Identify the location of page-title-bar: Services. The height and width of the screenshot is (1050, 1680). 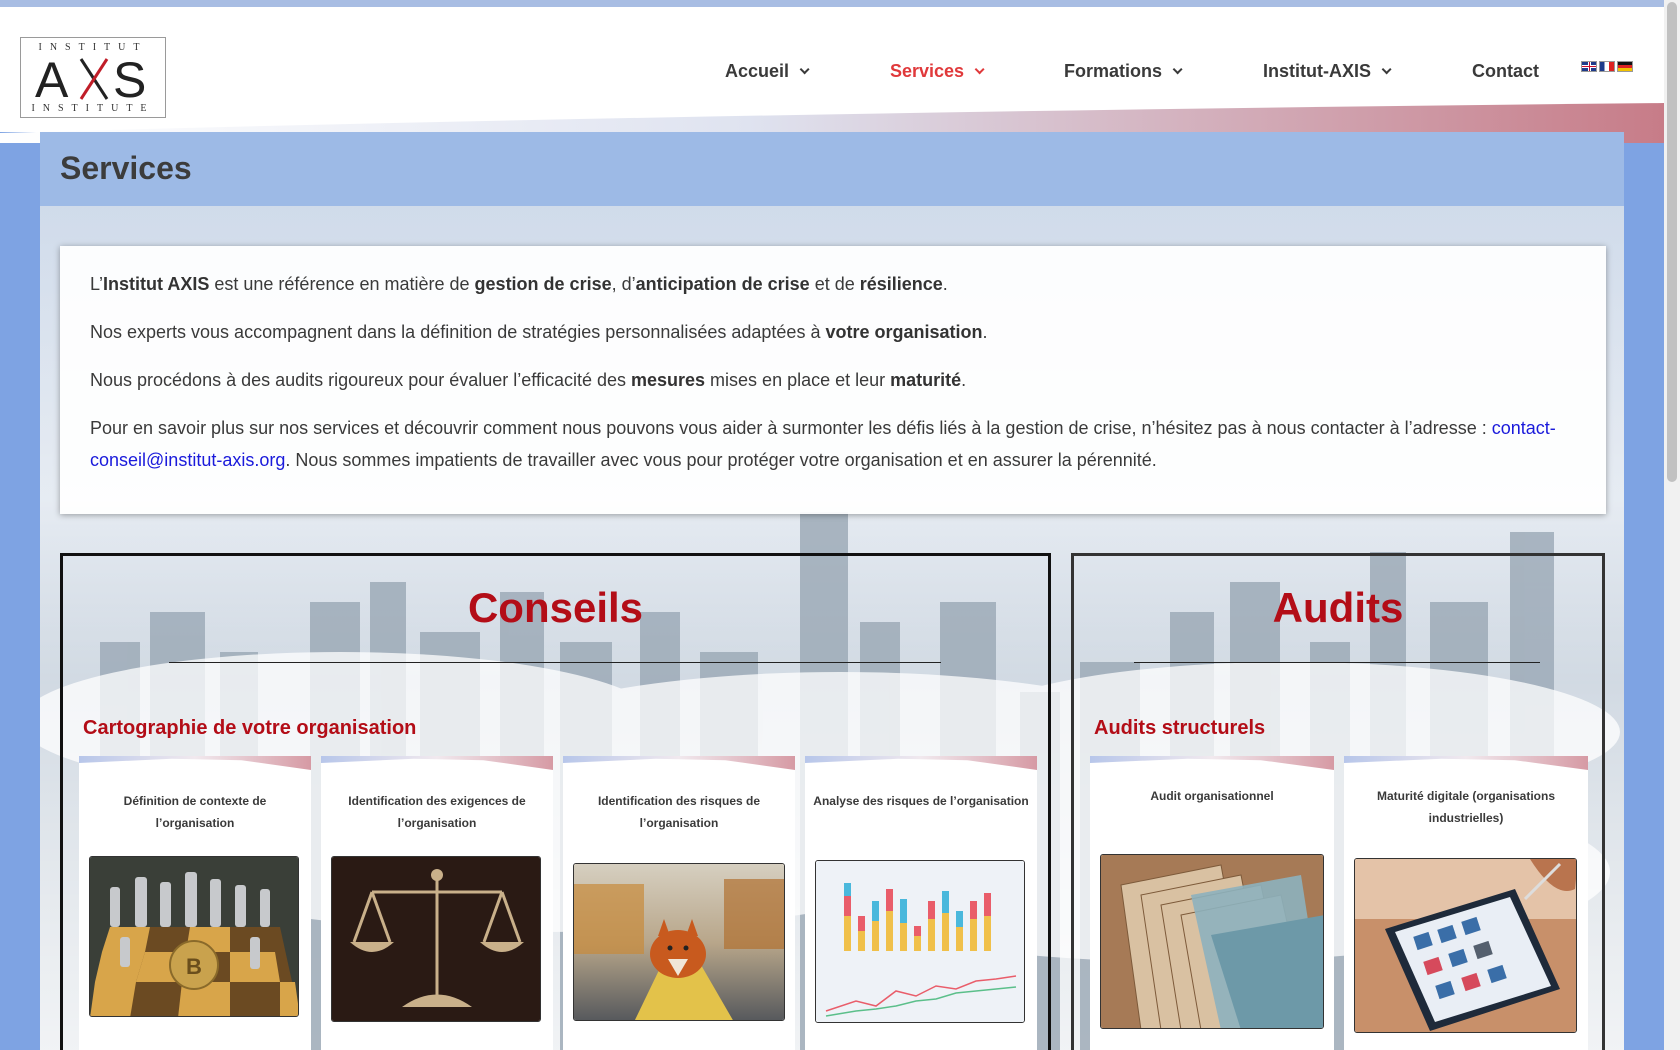
(832, 169).